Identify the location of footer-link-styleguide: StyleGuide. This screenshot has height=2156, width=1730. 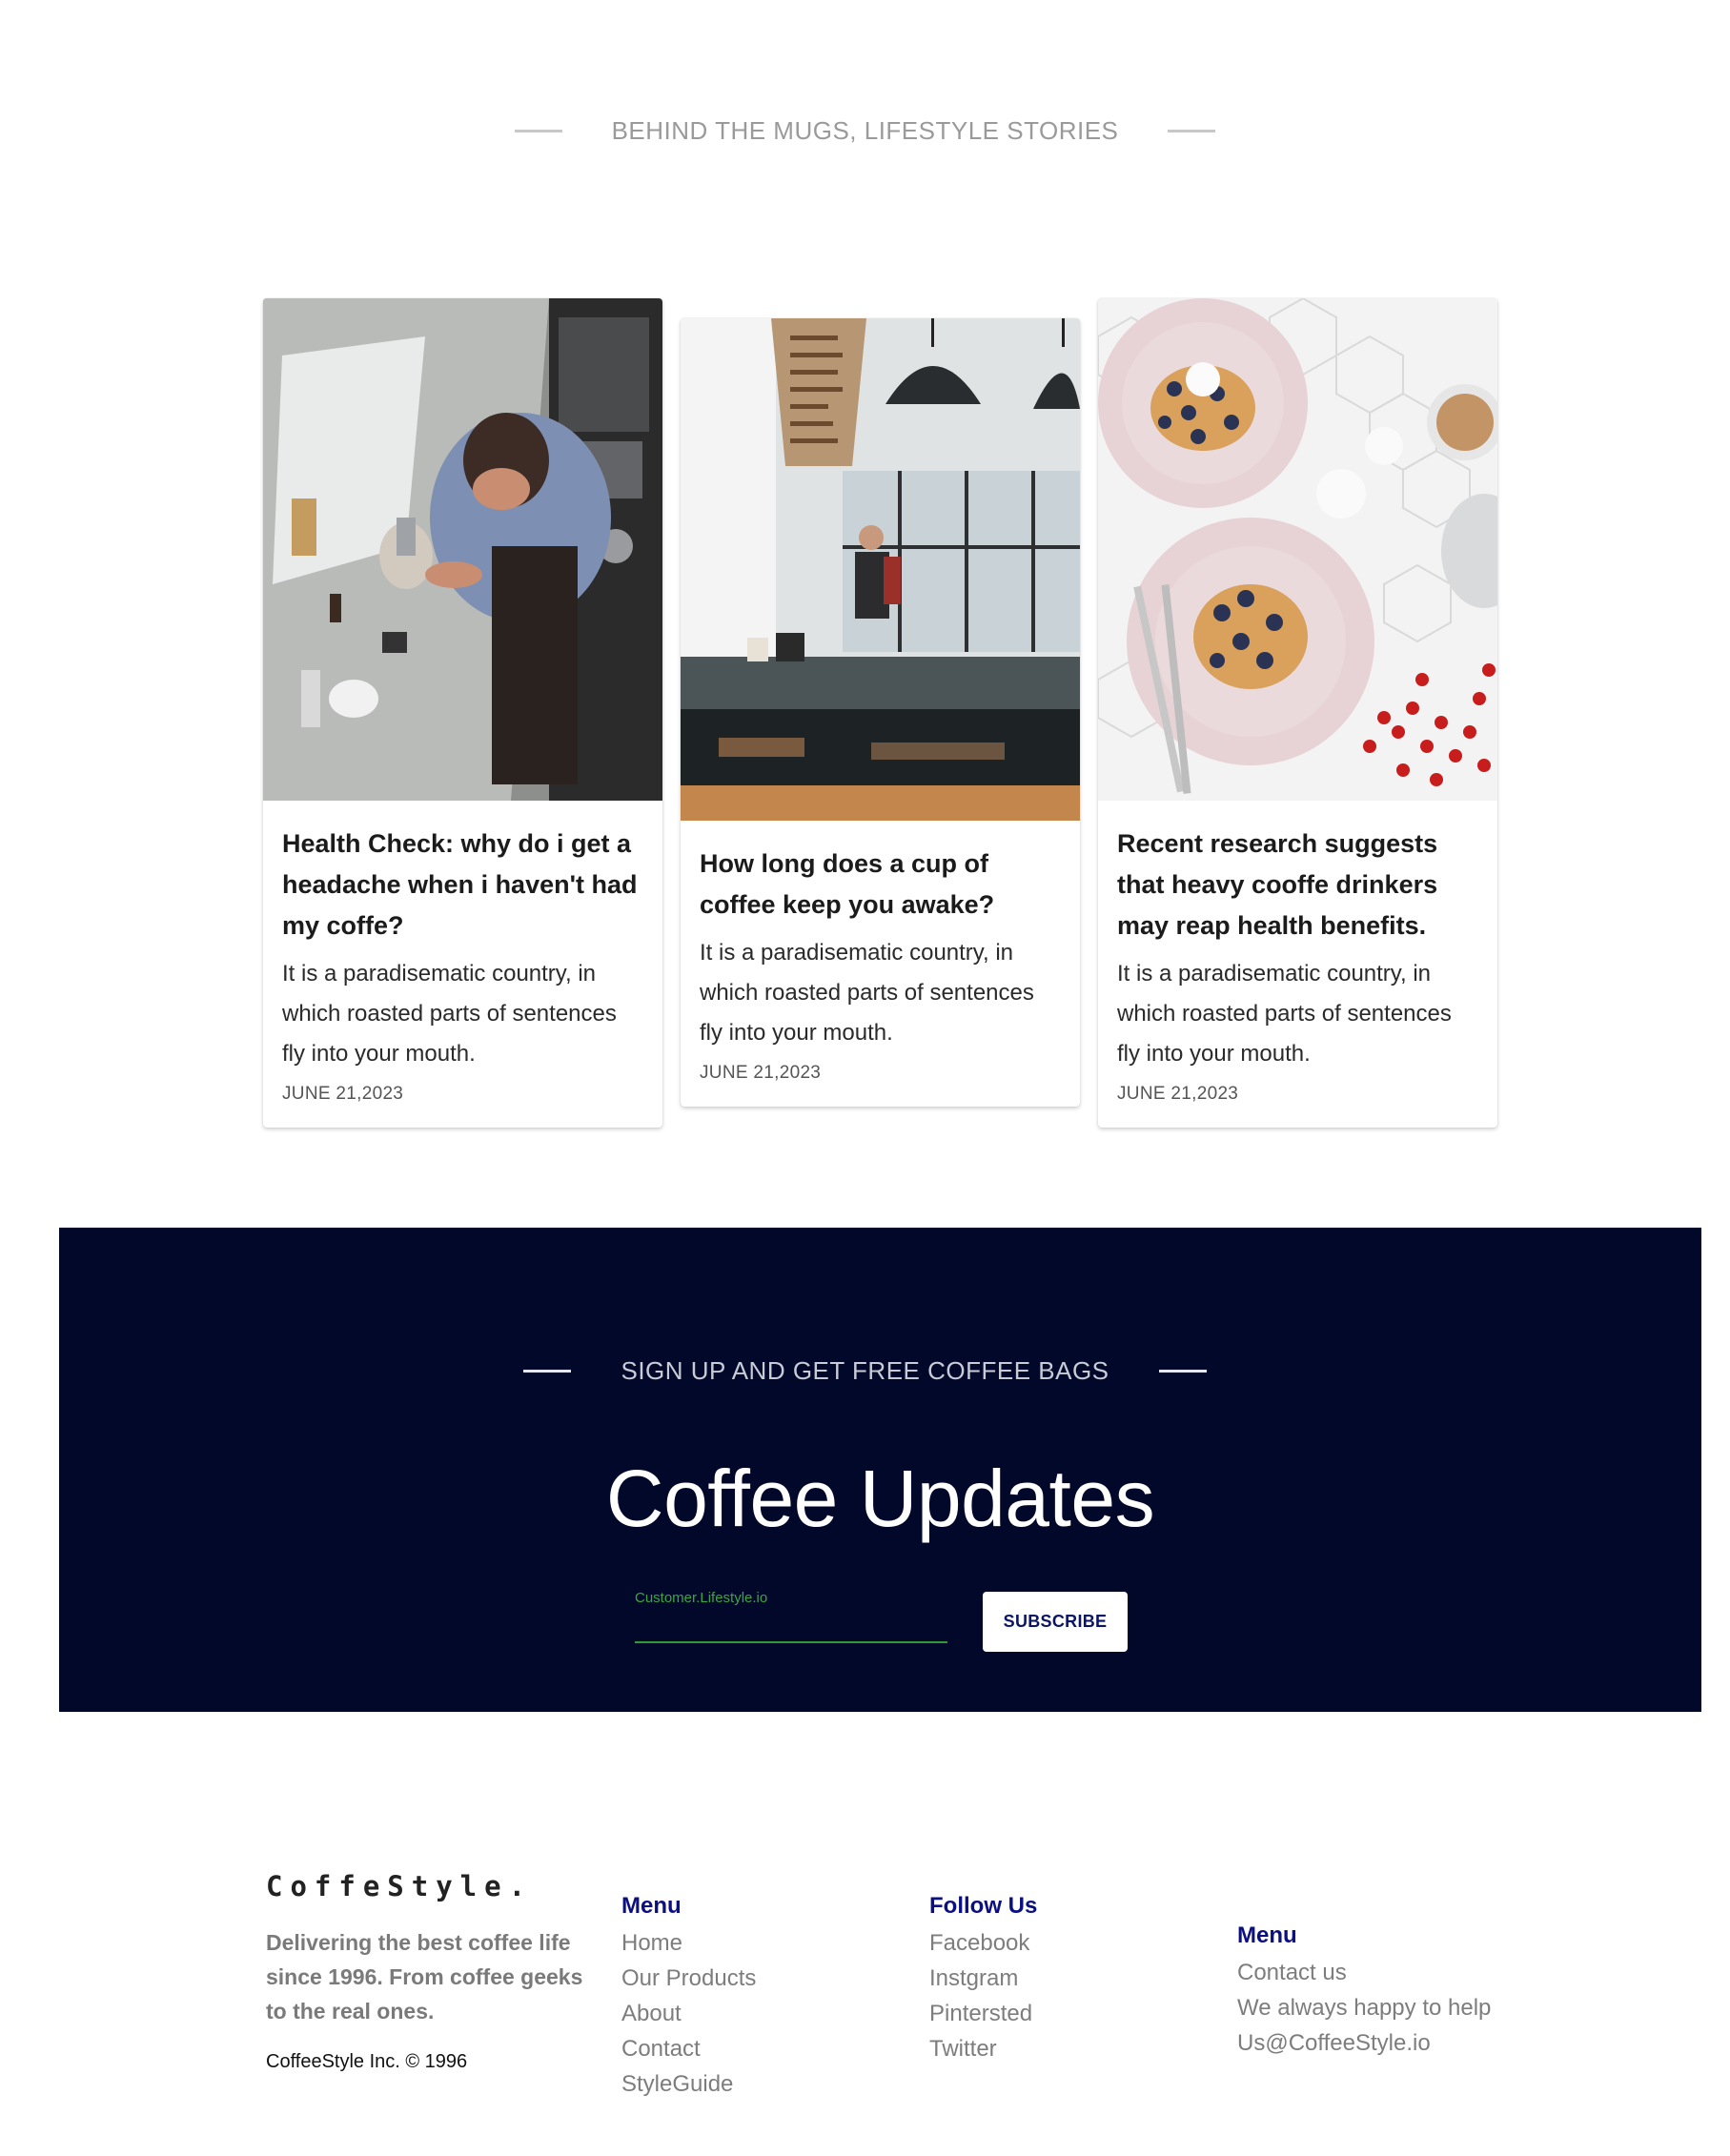
(688, 2084).